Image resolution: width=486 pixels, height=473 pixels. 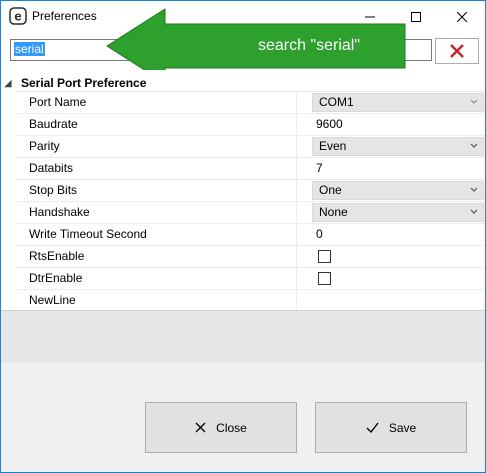 What do you see at coordinates (156, 125) in the screenshot?
I see `property-name: Baudrate` at bounding box center [156, 125].